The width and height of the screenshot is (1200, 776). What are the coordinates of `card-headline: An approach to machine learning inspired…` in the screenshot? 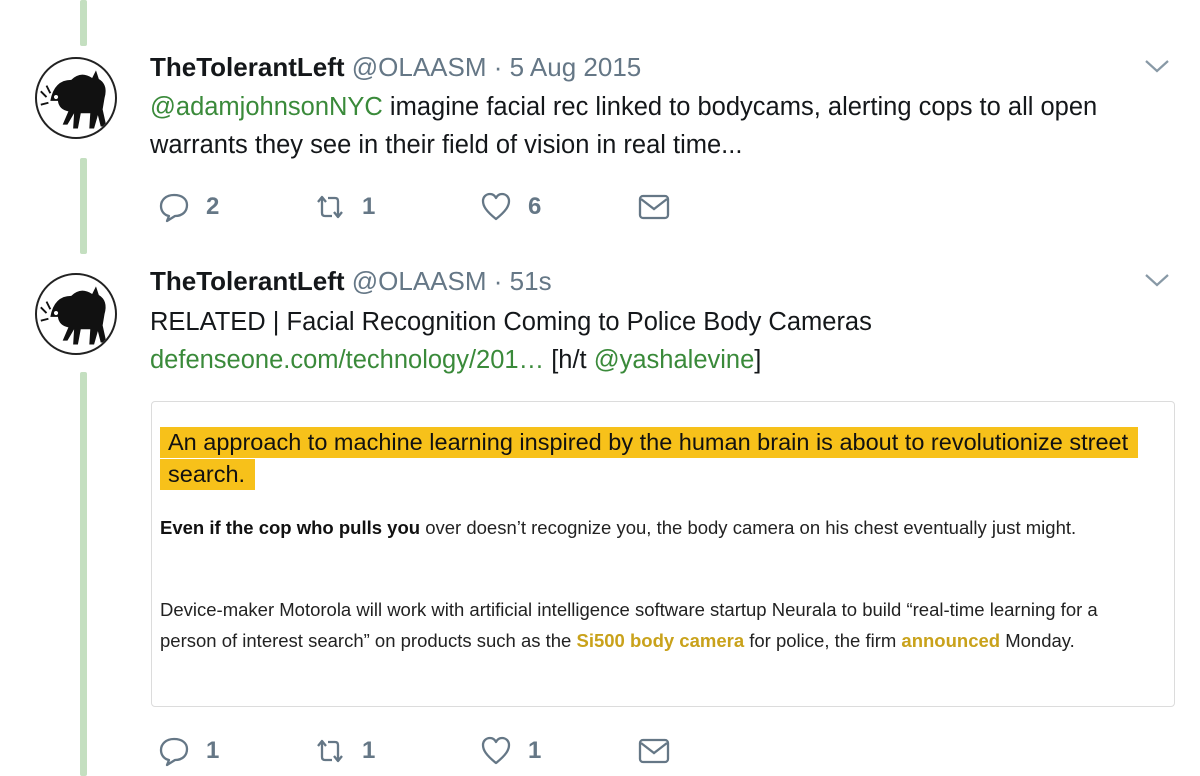 It's located at (658, 458).